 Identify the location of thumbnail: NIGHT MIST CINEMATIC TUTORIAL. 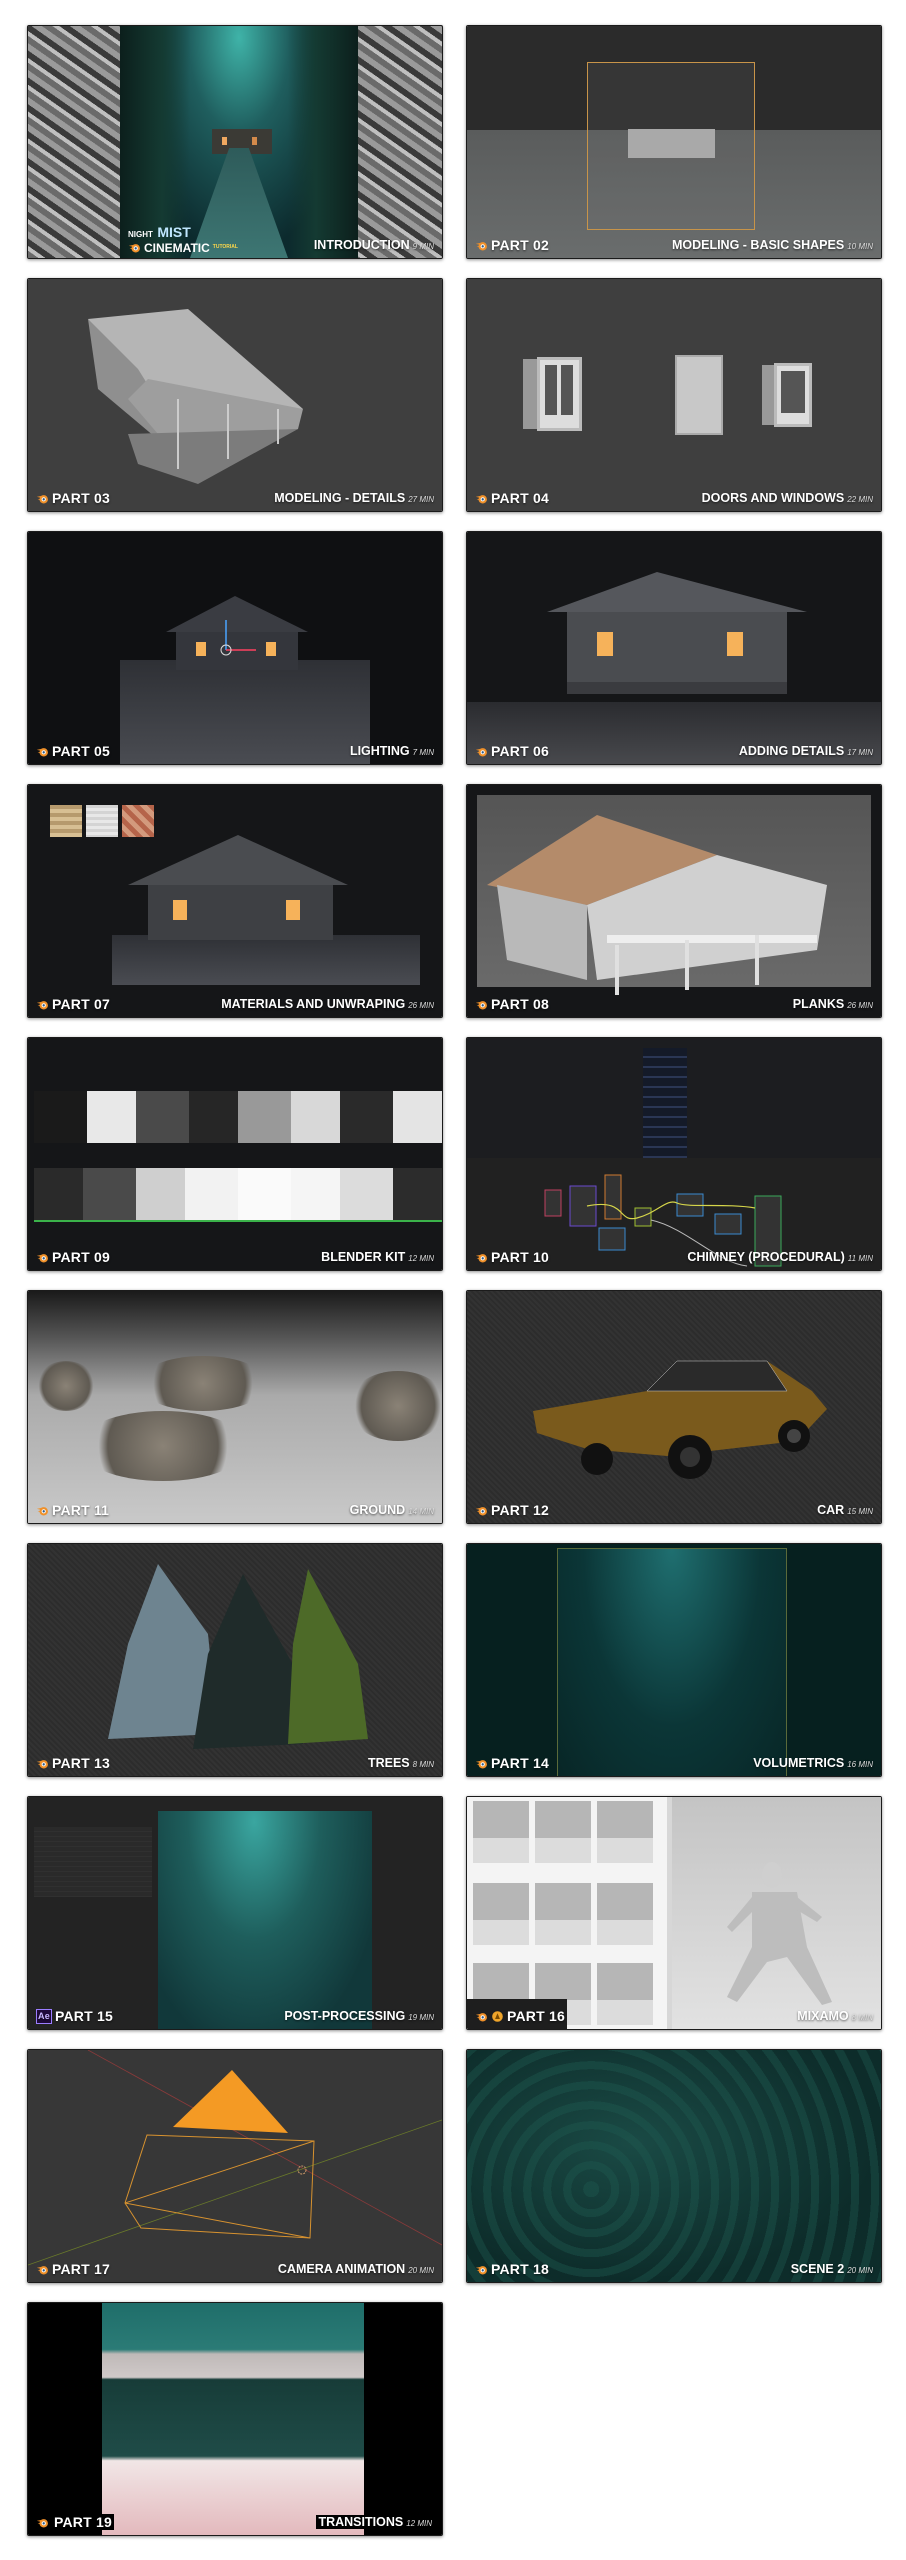
(235, 142).